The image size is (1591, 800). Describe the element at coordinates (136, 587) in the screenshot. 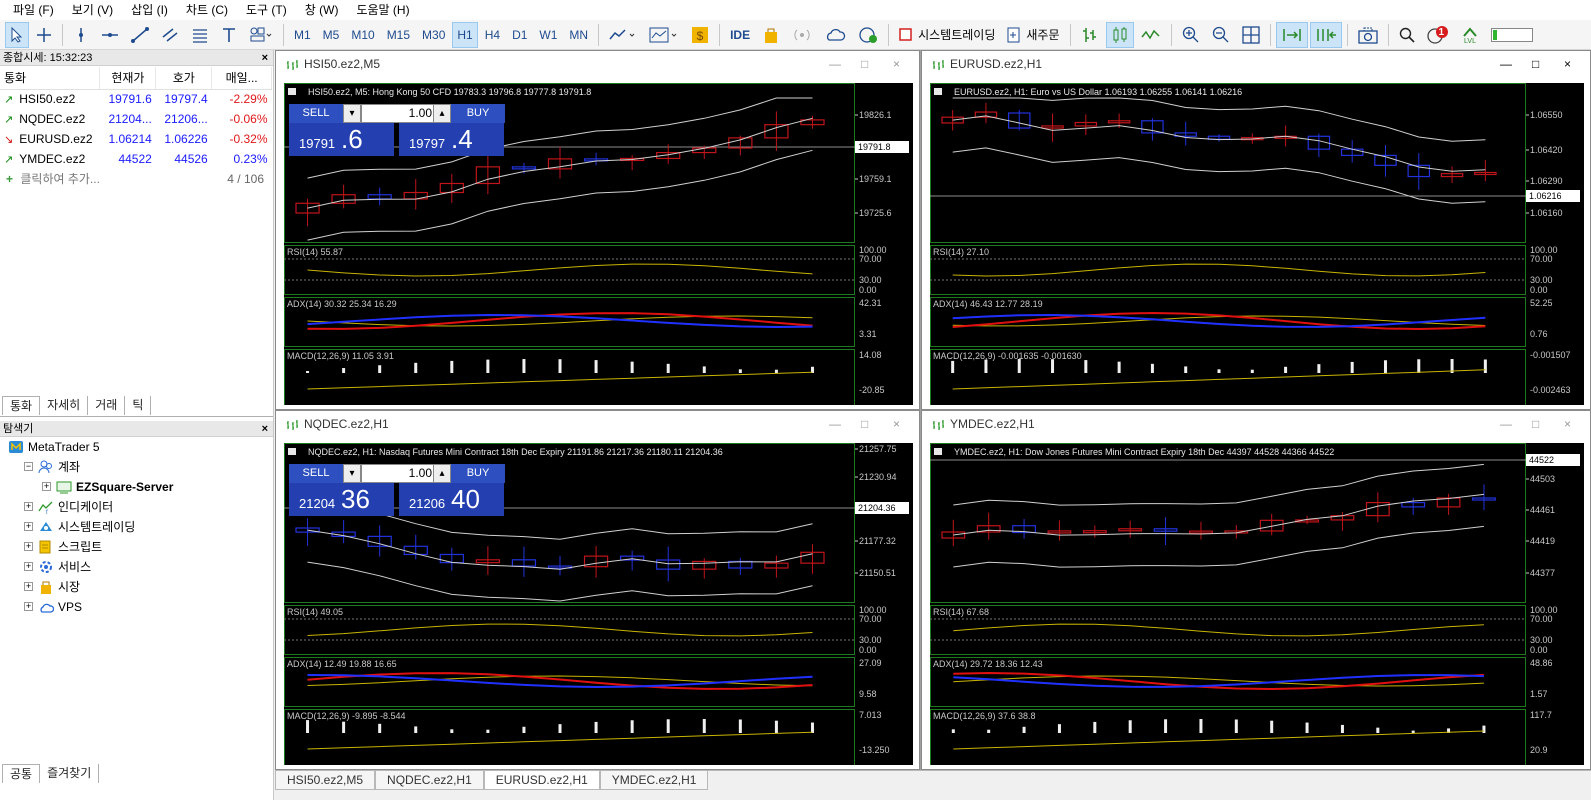

I see `navigator-item: + 시장` at that location.